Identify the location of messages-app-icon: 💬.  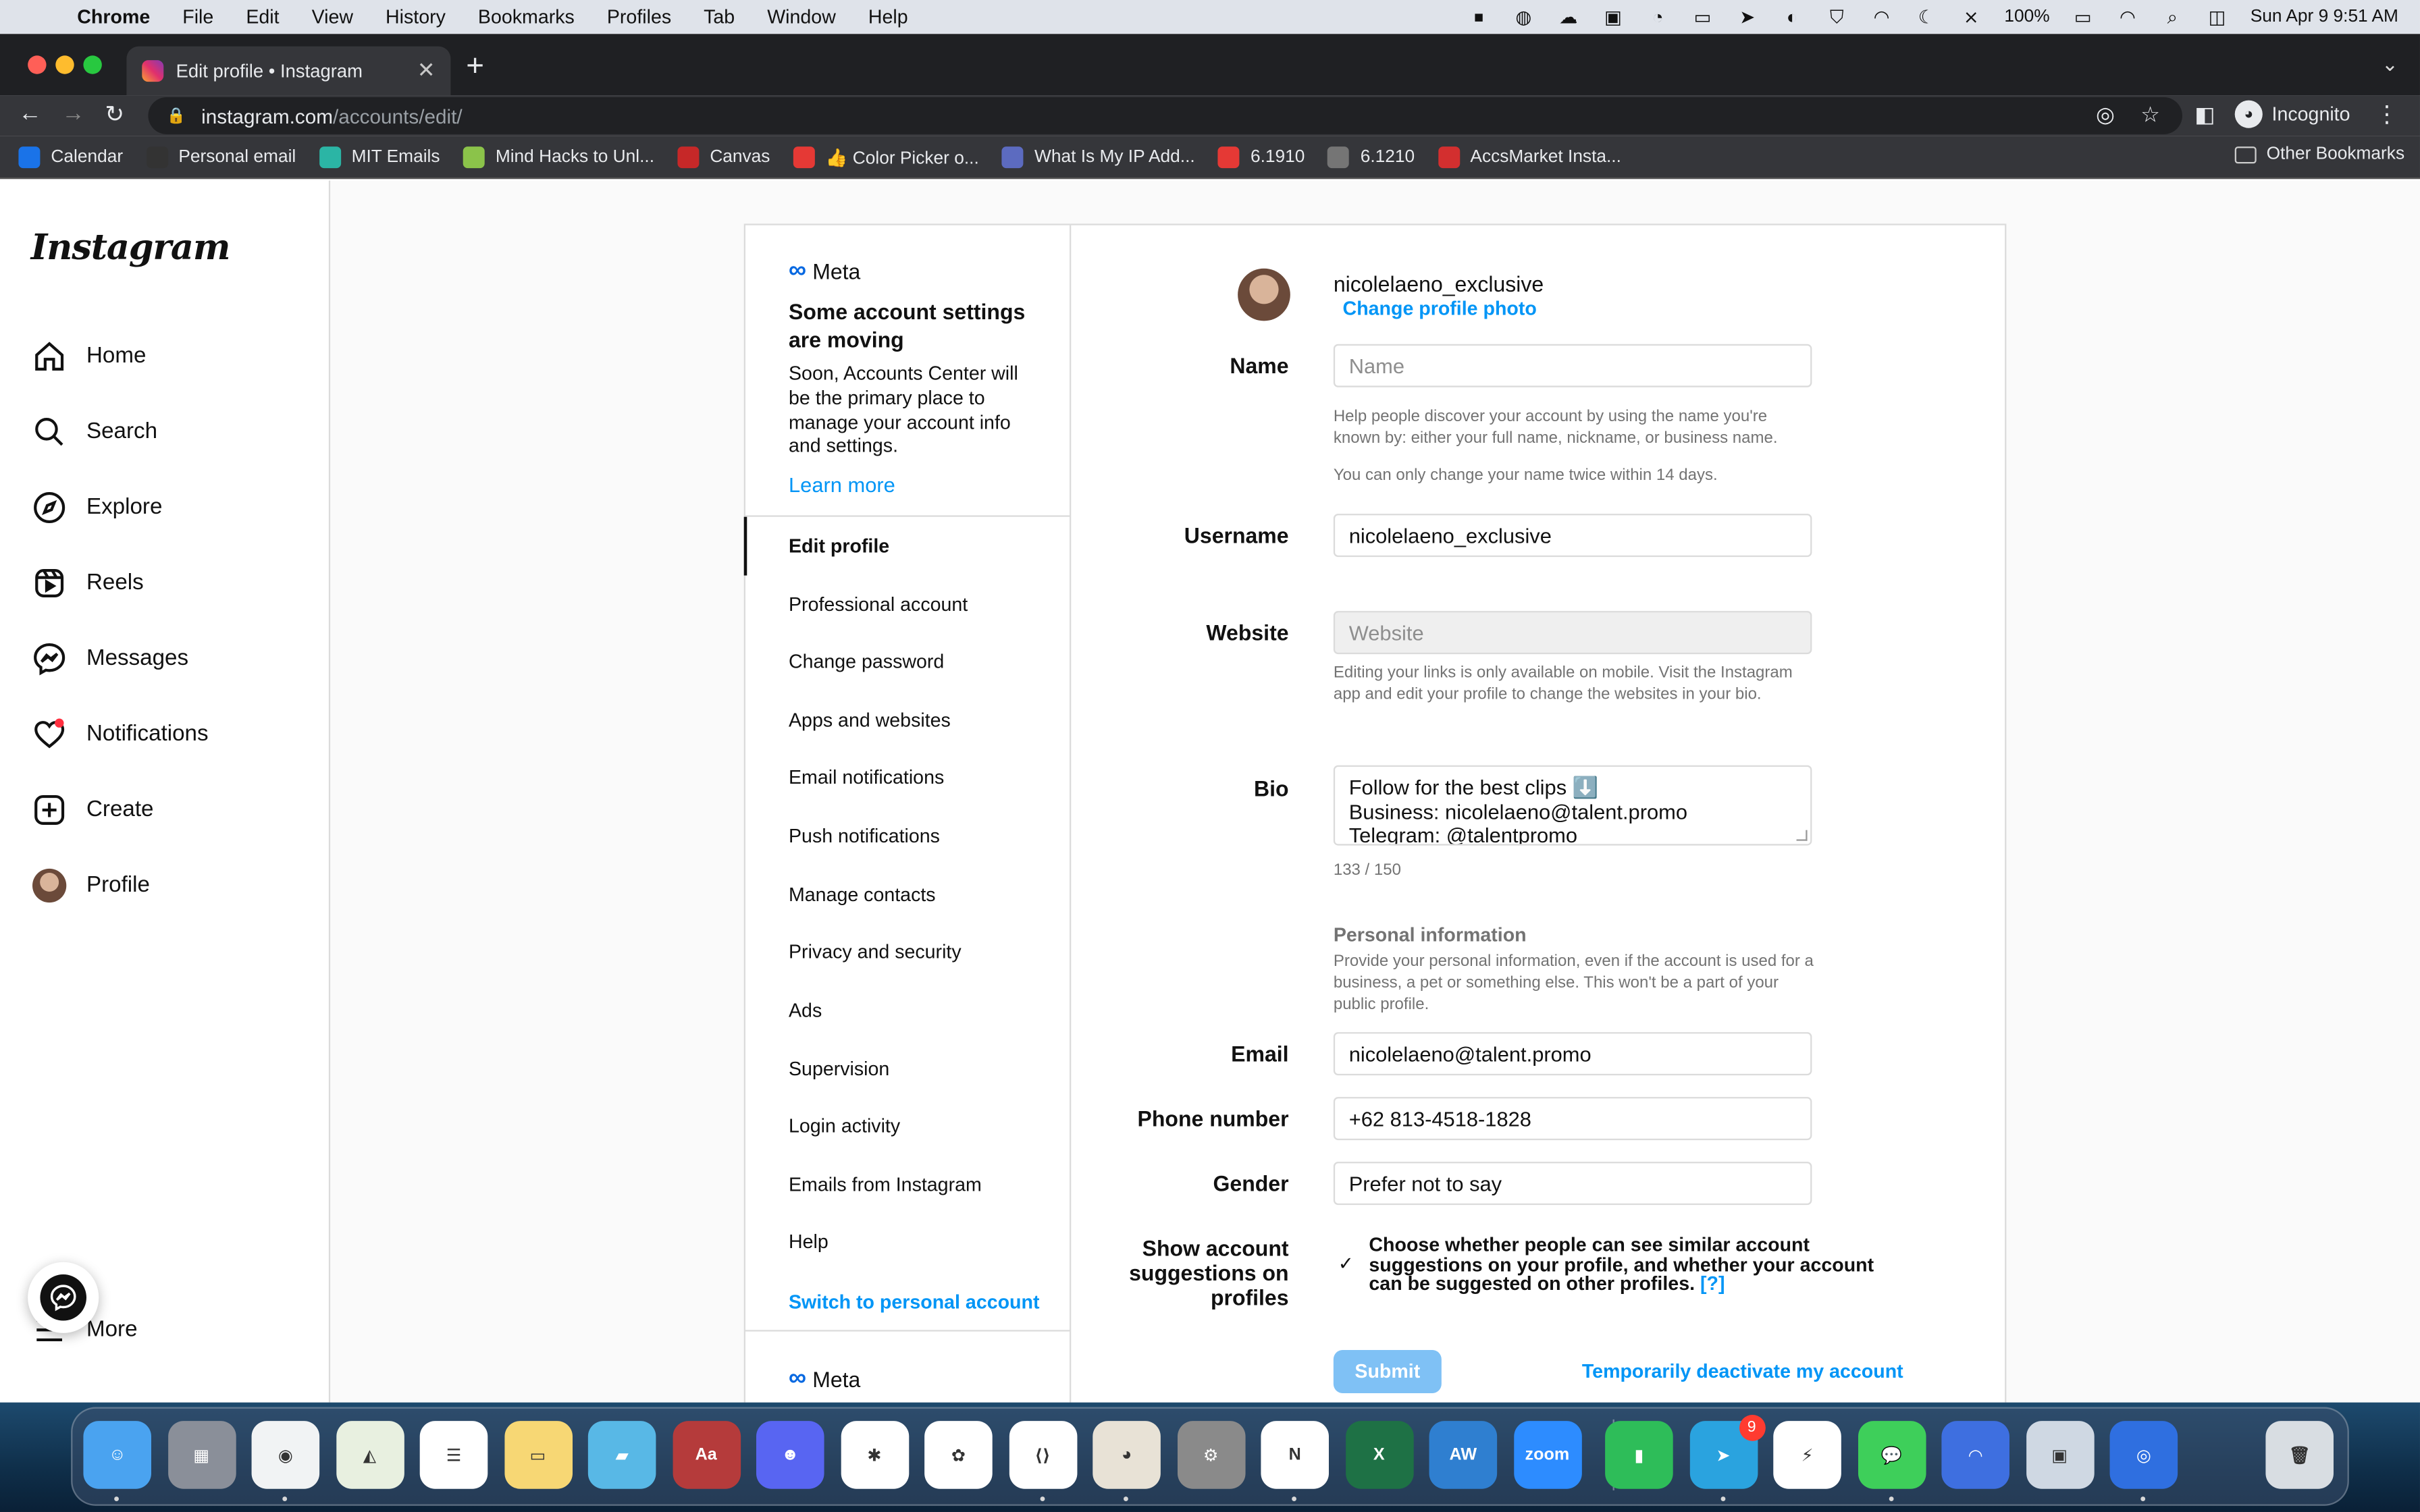
(1891, 1455).